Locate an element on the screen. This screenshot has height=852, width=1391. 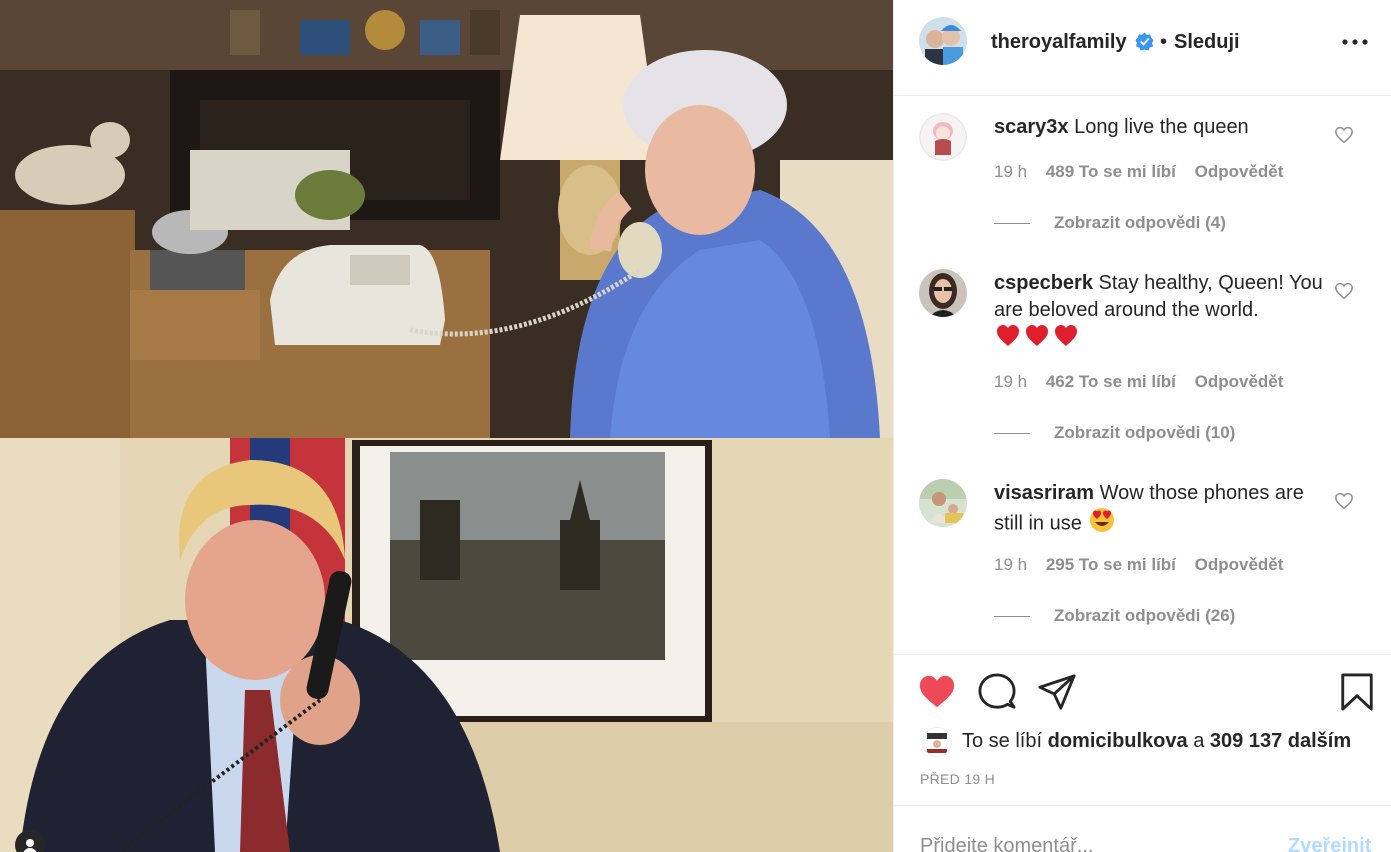
add-comment-bar: Zveřejnit is located at coordinates (1142, 829).